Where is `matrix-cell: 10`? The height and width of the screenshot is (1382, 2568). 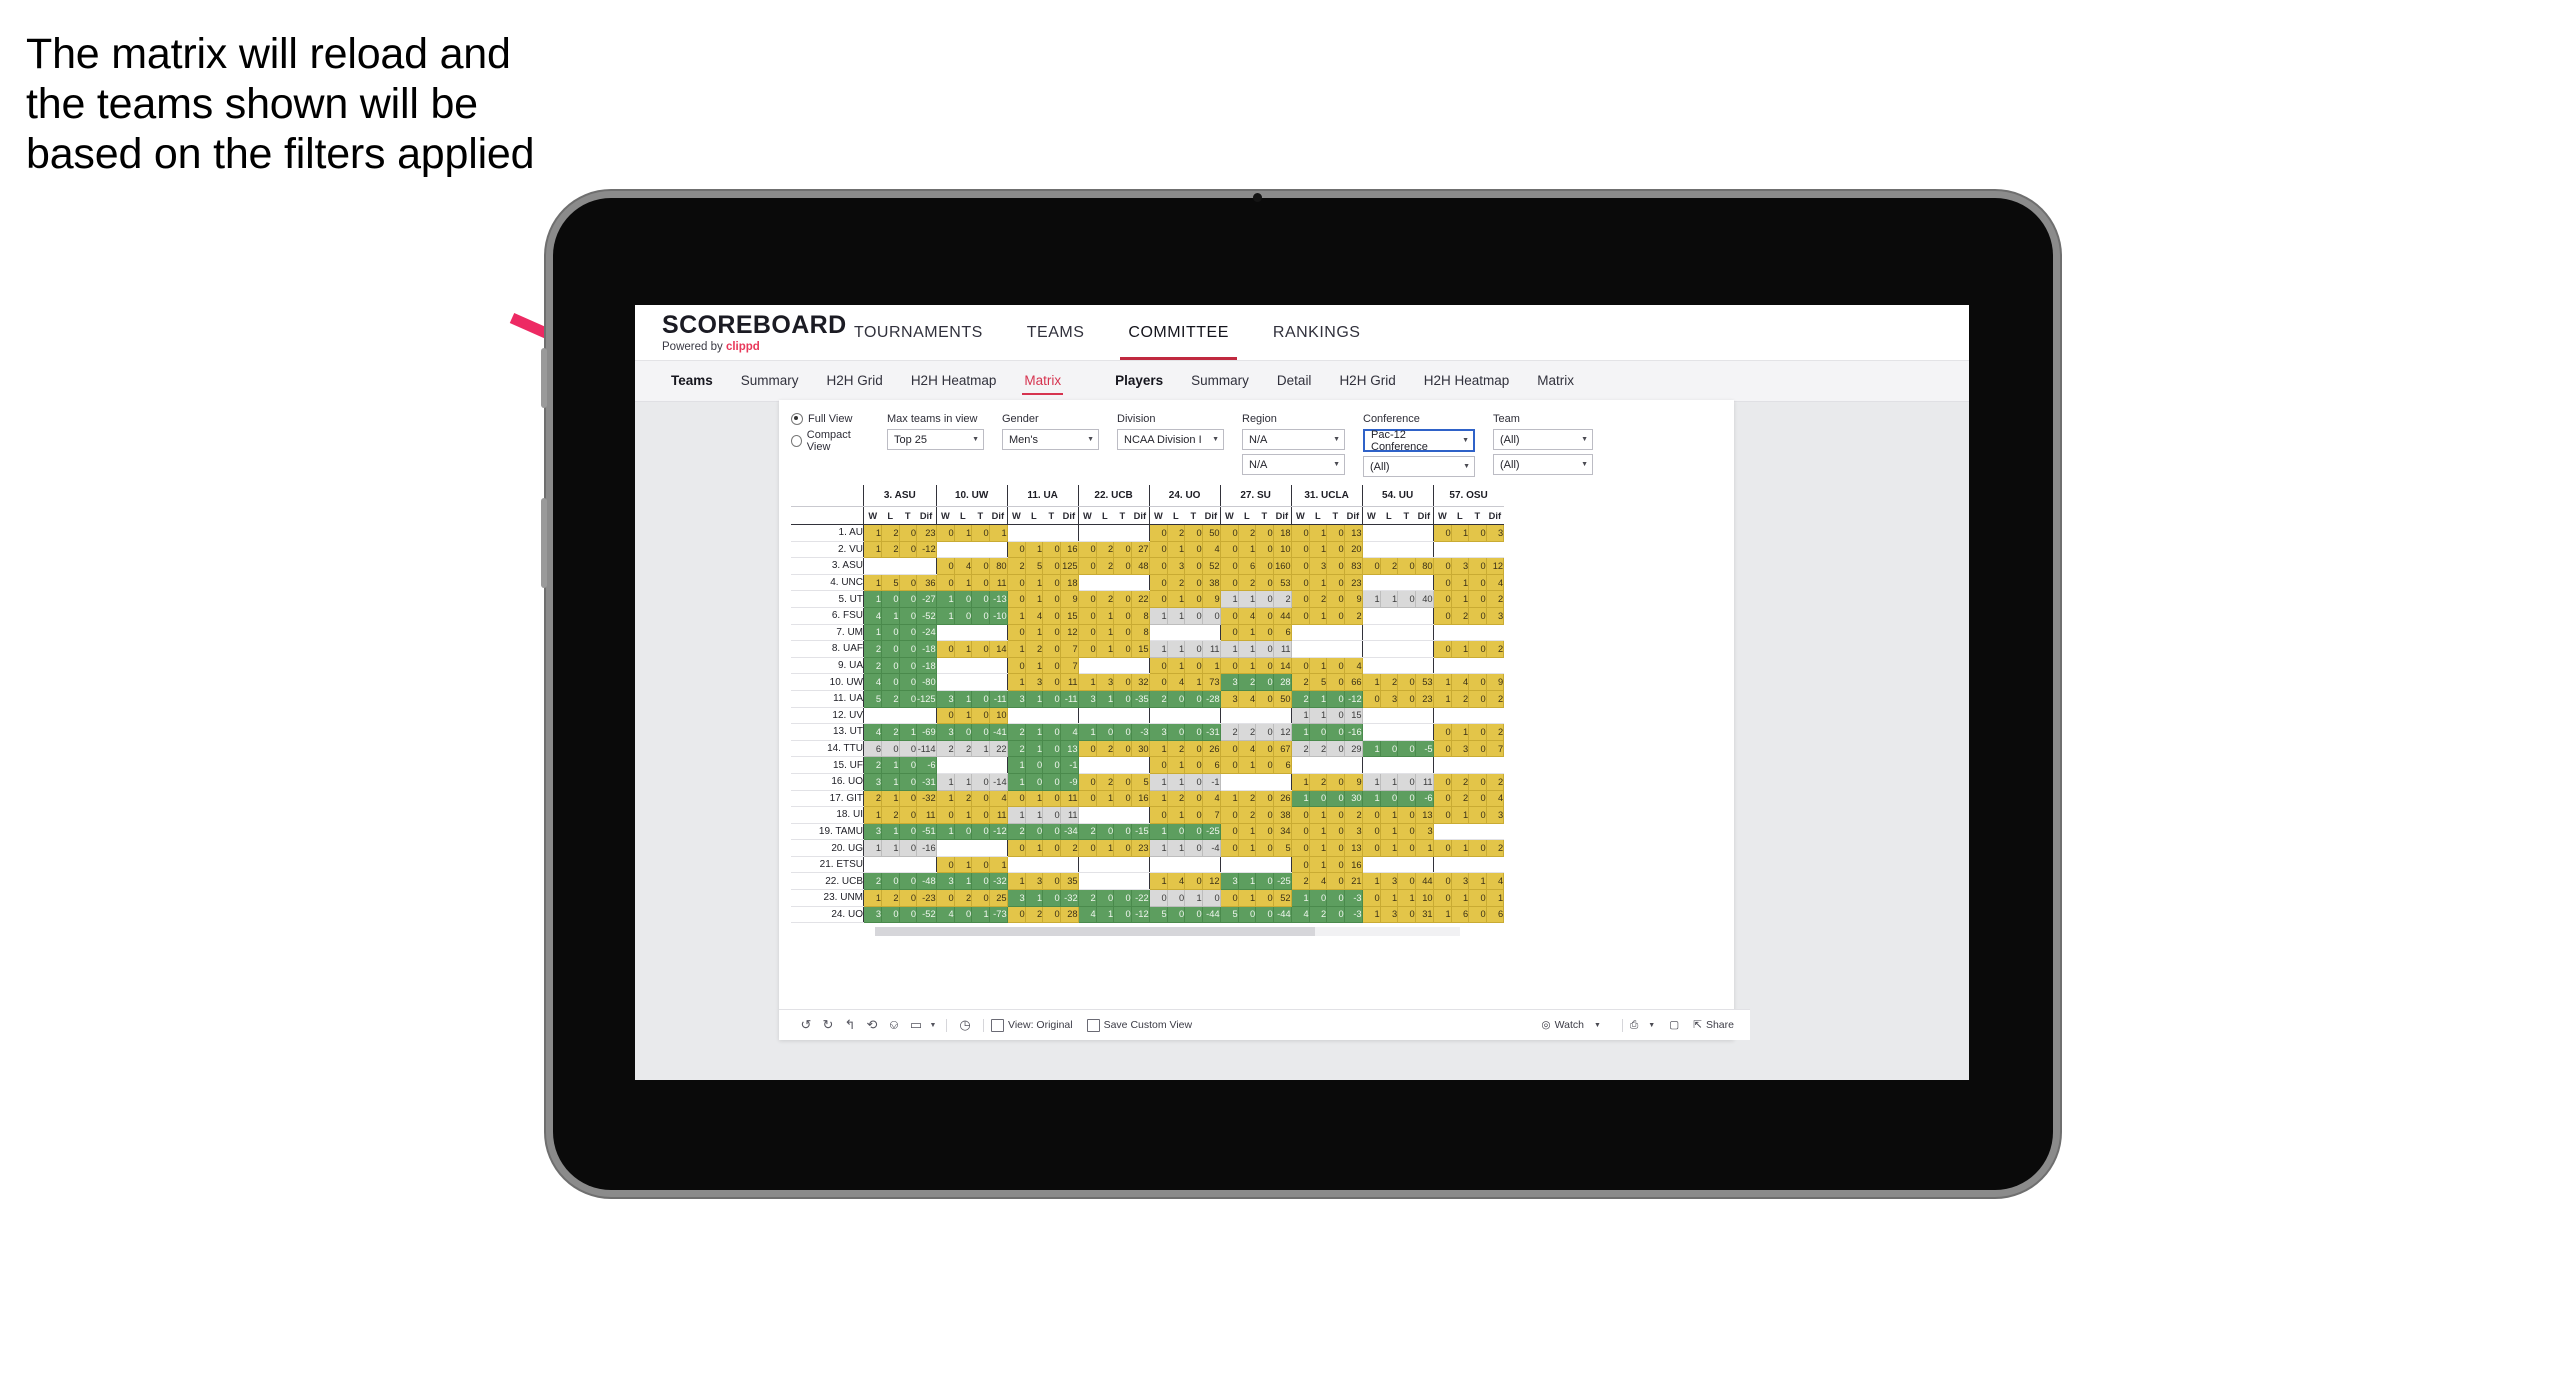
matrix-cell: 10 is located at coordinates (1282, 549).